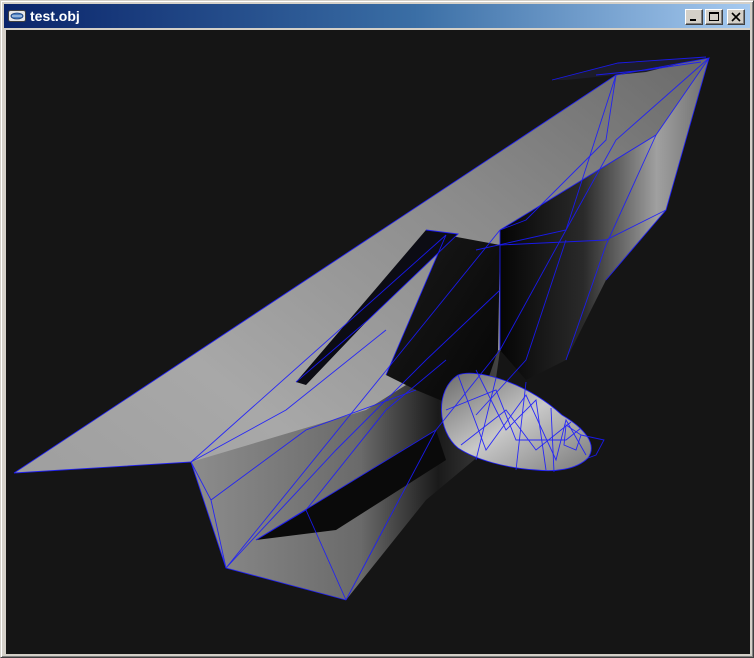  Describe the element at coordinates (377, 16) in the screenshot. I see `title-bar: test.obj` at that location.